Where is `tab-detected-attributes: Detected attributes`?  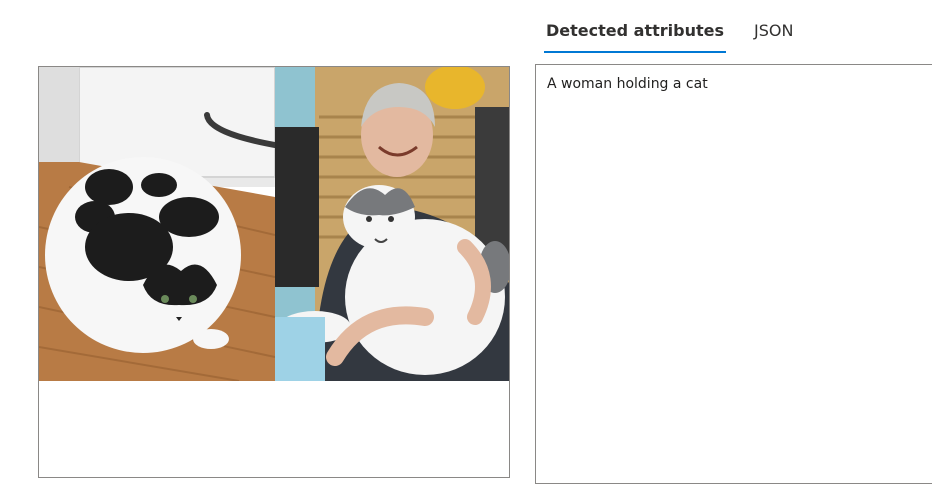 tab-detected-attributes: Detected attributes is located at coordinates (635, 33).